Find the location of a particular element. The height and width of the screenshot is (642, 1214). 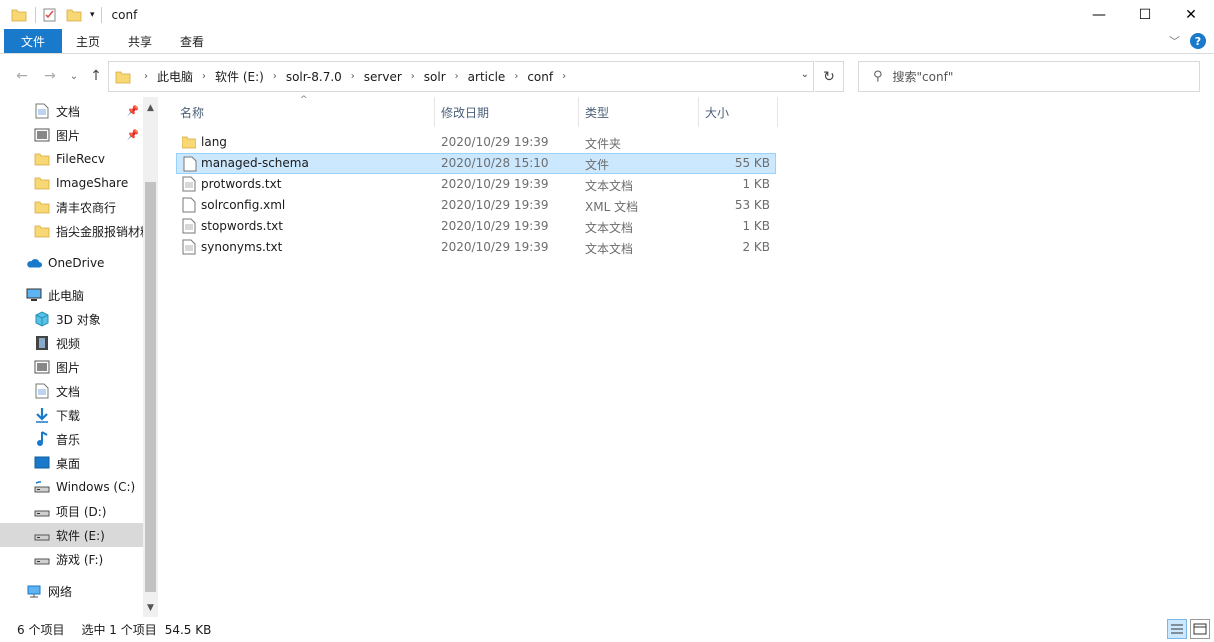

chevron-down-icon: ⌄ is located at coordinates (805, 74).